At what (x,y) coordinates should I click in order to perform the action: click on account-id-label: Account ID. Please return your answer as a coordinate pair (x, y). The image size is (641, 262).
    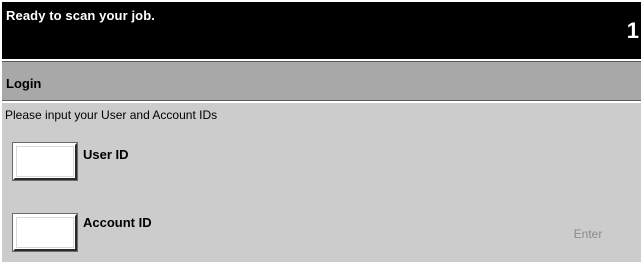
    Looking at the image, I should click on (117, 222).